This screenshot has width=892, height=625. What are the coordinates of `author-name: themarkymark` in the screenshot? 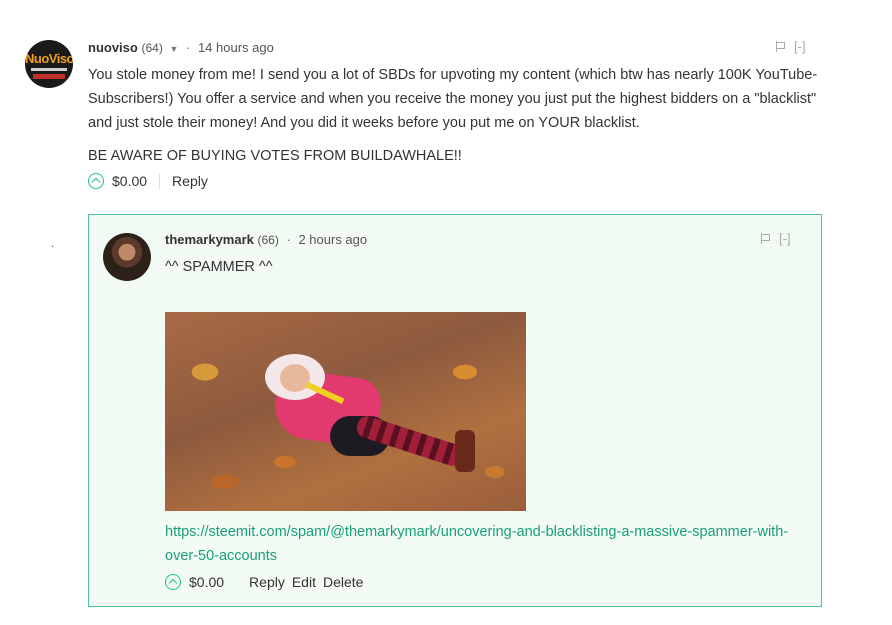 It's located at (209, 239).